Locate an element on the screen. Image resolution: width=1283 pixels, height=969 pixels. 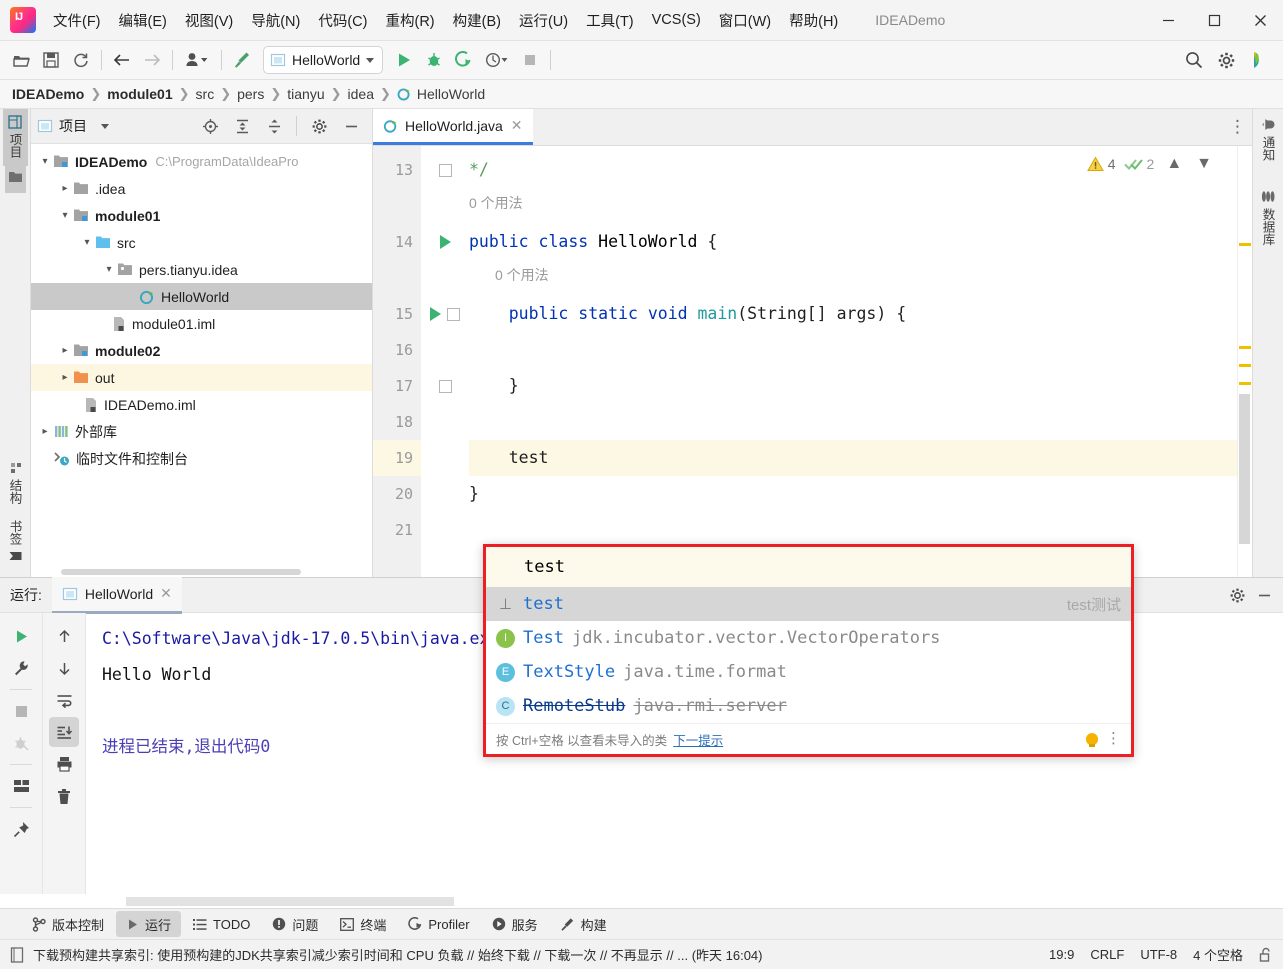
arrow-down-icon is located at coordinates (64, 668).